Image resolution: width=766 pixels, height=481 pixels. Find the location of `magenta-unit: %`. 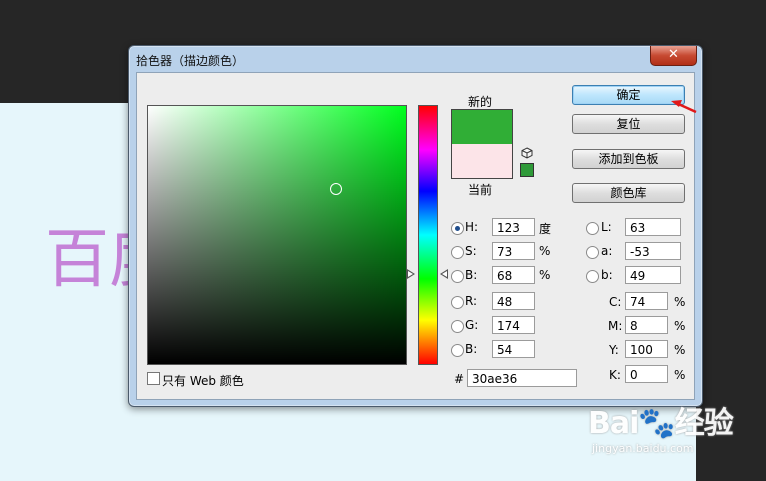

magenta-unit: % is located at coordinates (680, 326).